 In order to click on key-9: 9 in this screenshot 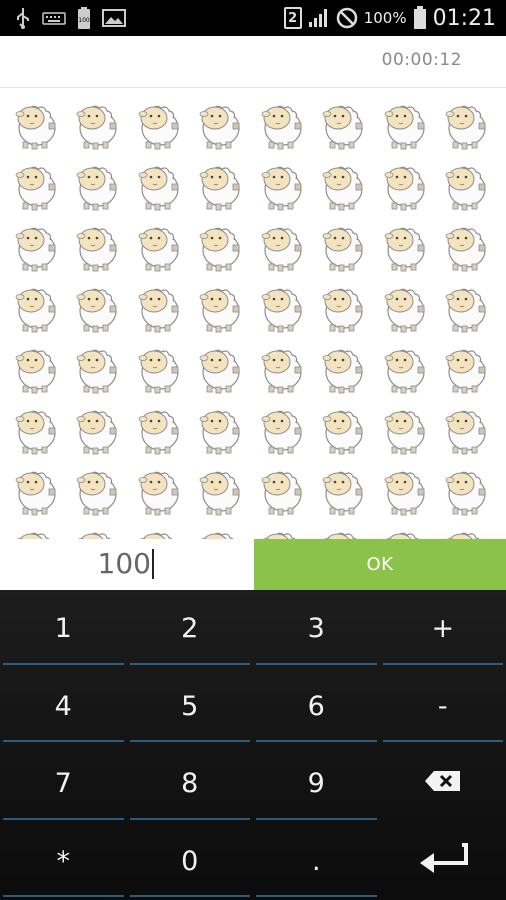, I will do `click(316, 784)`.